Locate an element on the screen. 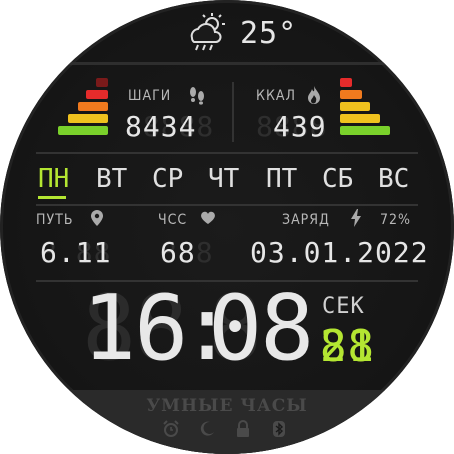 This screenshot has height=454, width=454. top-divider is located at coordinates (233, 112).